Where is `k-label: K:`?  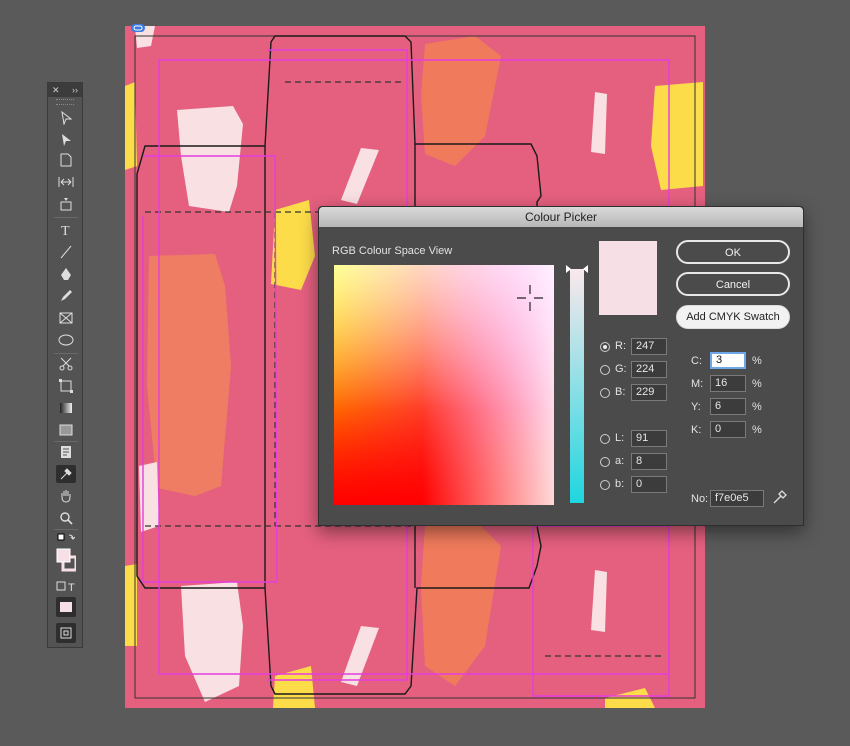
k-label: K: is located at coordinates (696, 430).